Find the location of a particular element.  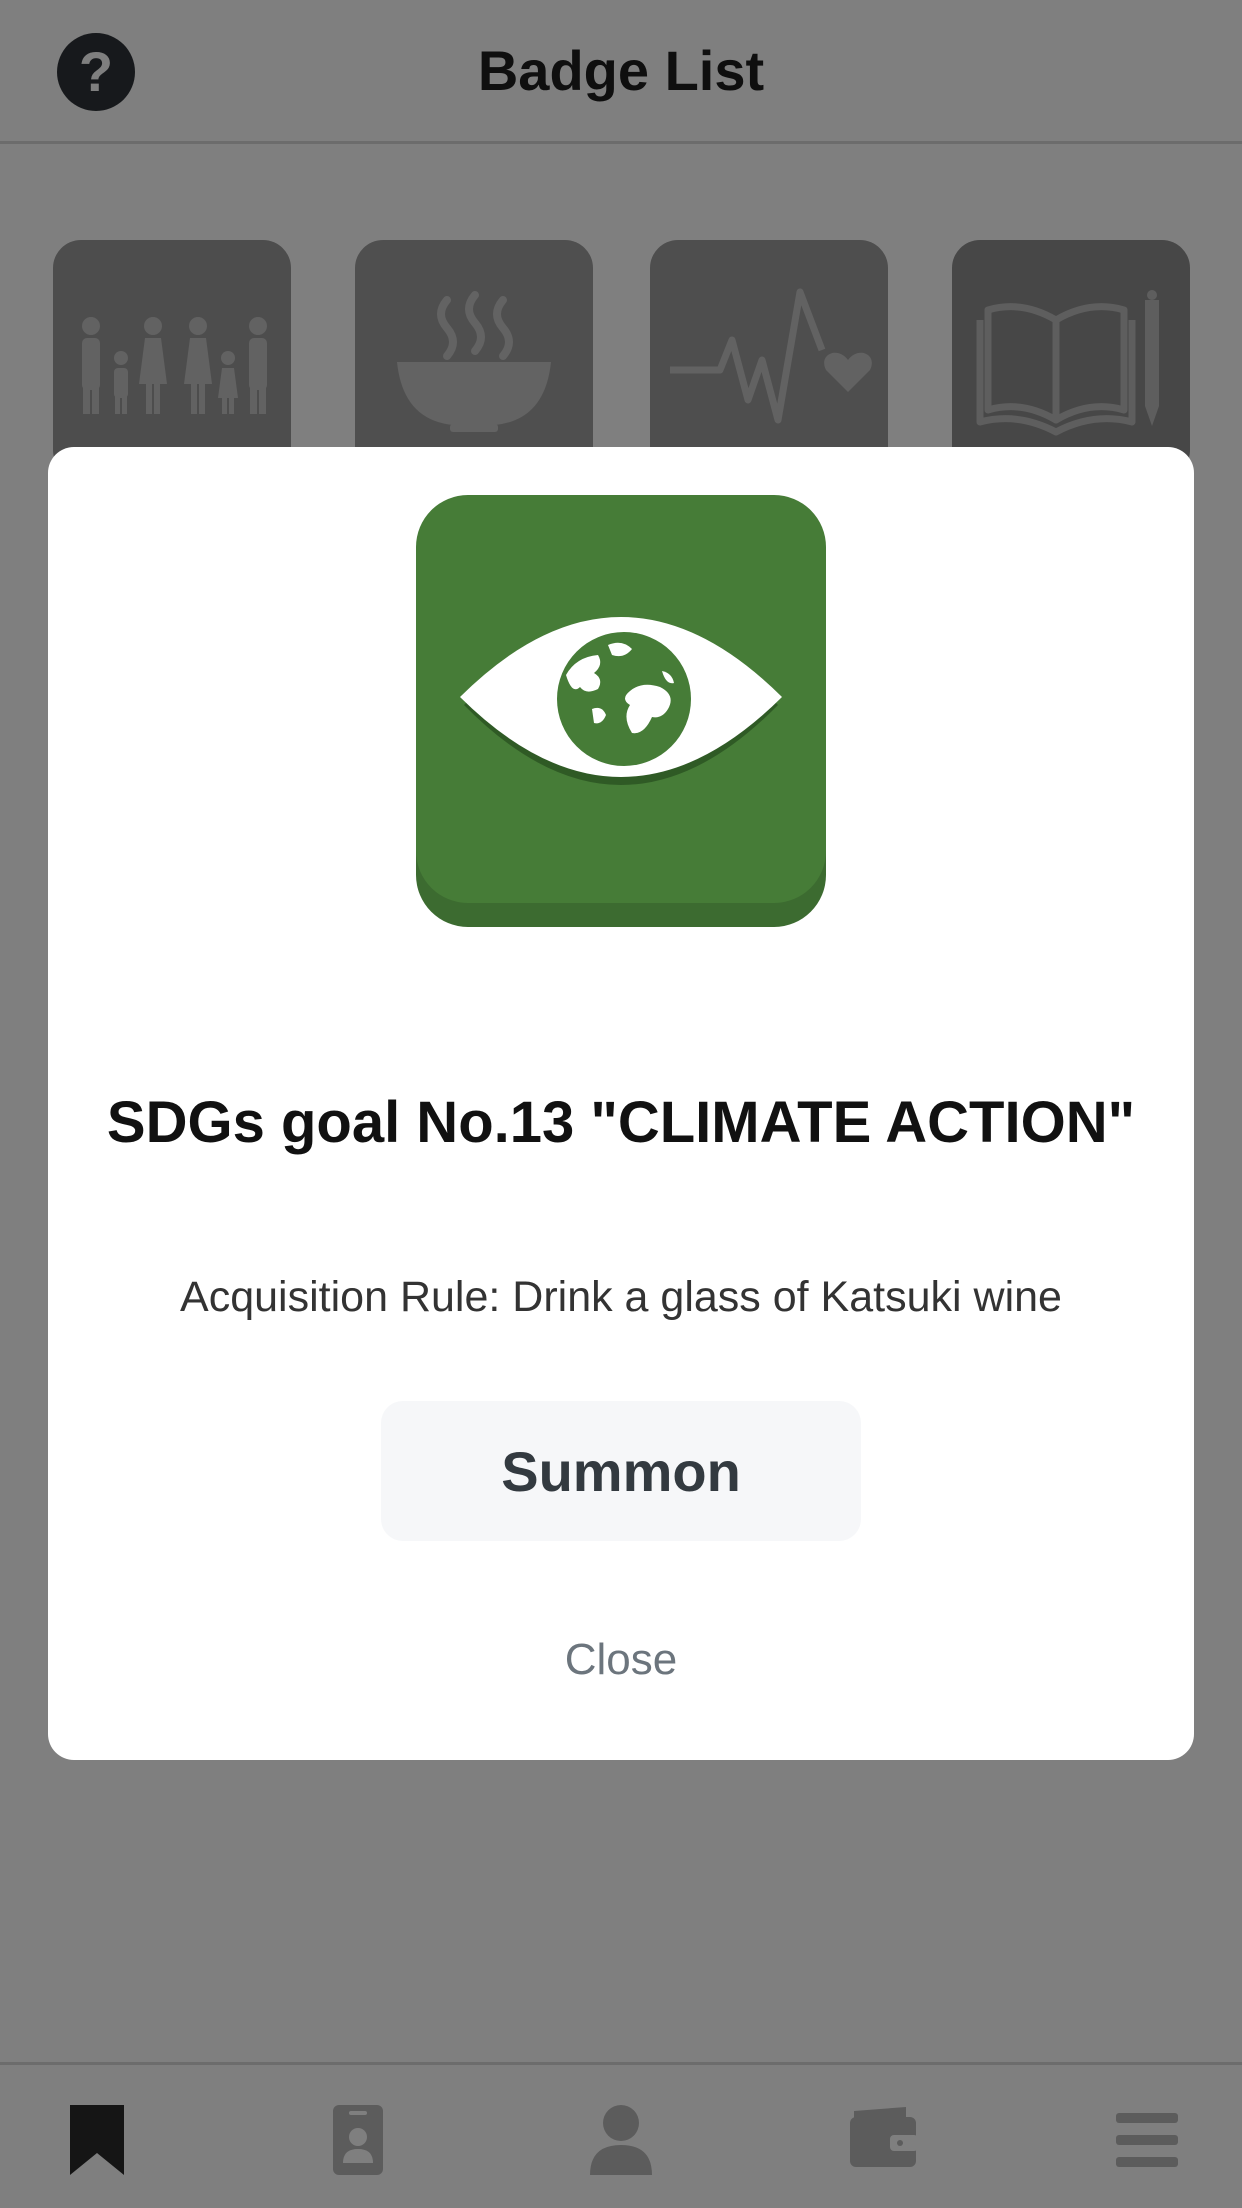

badge-title: SDGs goal No.13 "CLIMATE ACTION" is located at coordinates (621, 1122).